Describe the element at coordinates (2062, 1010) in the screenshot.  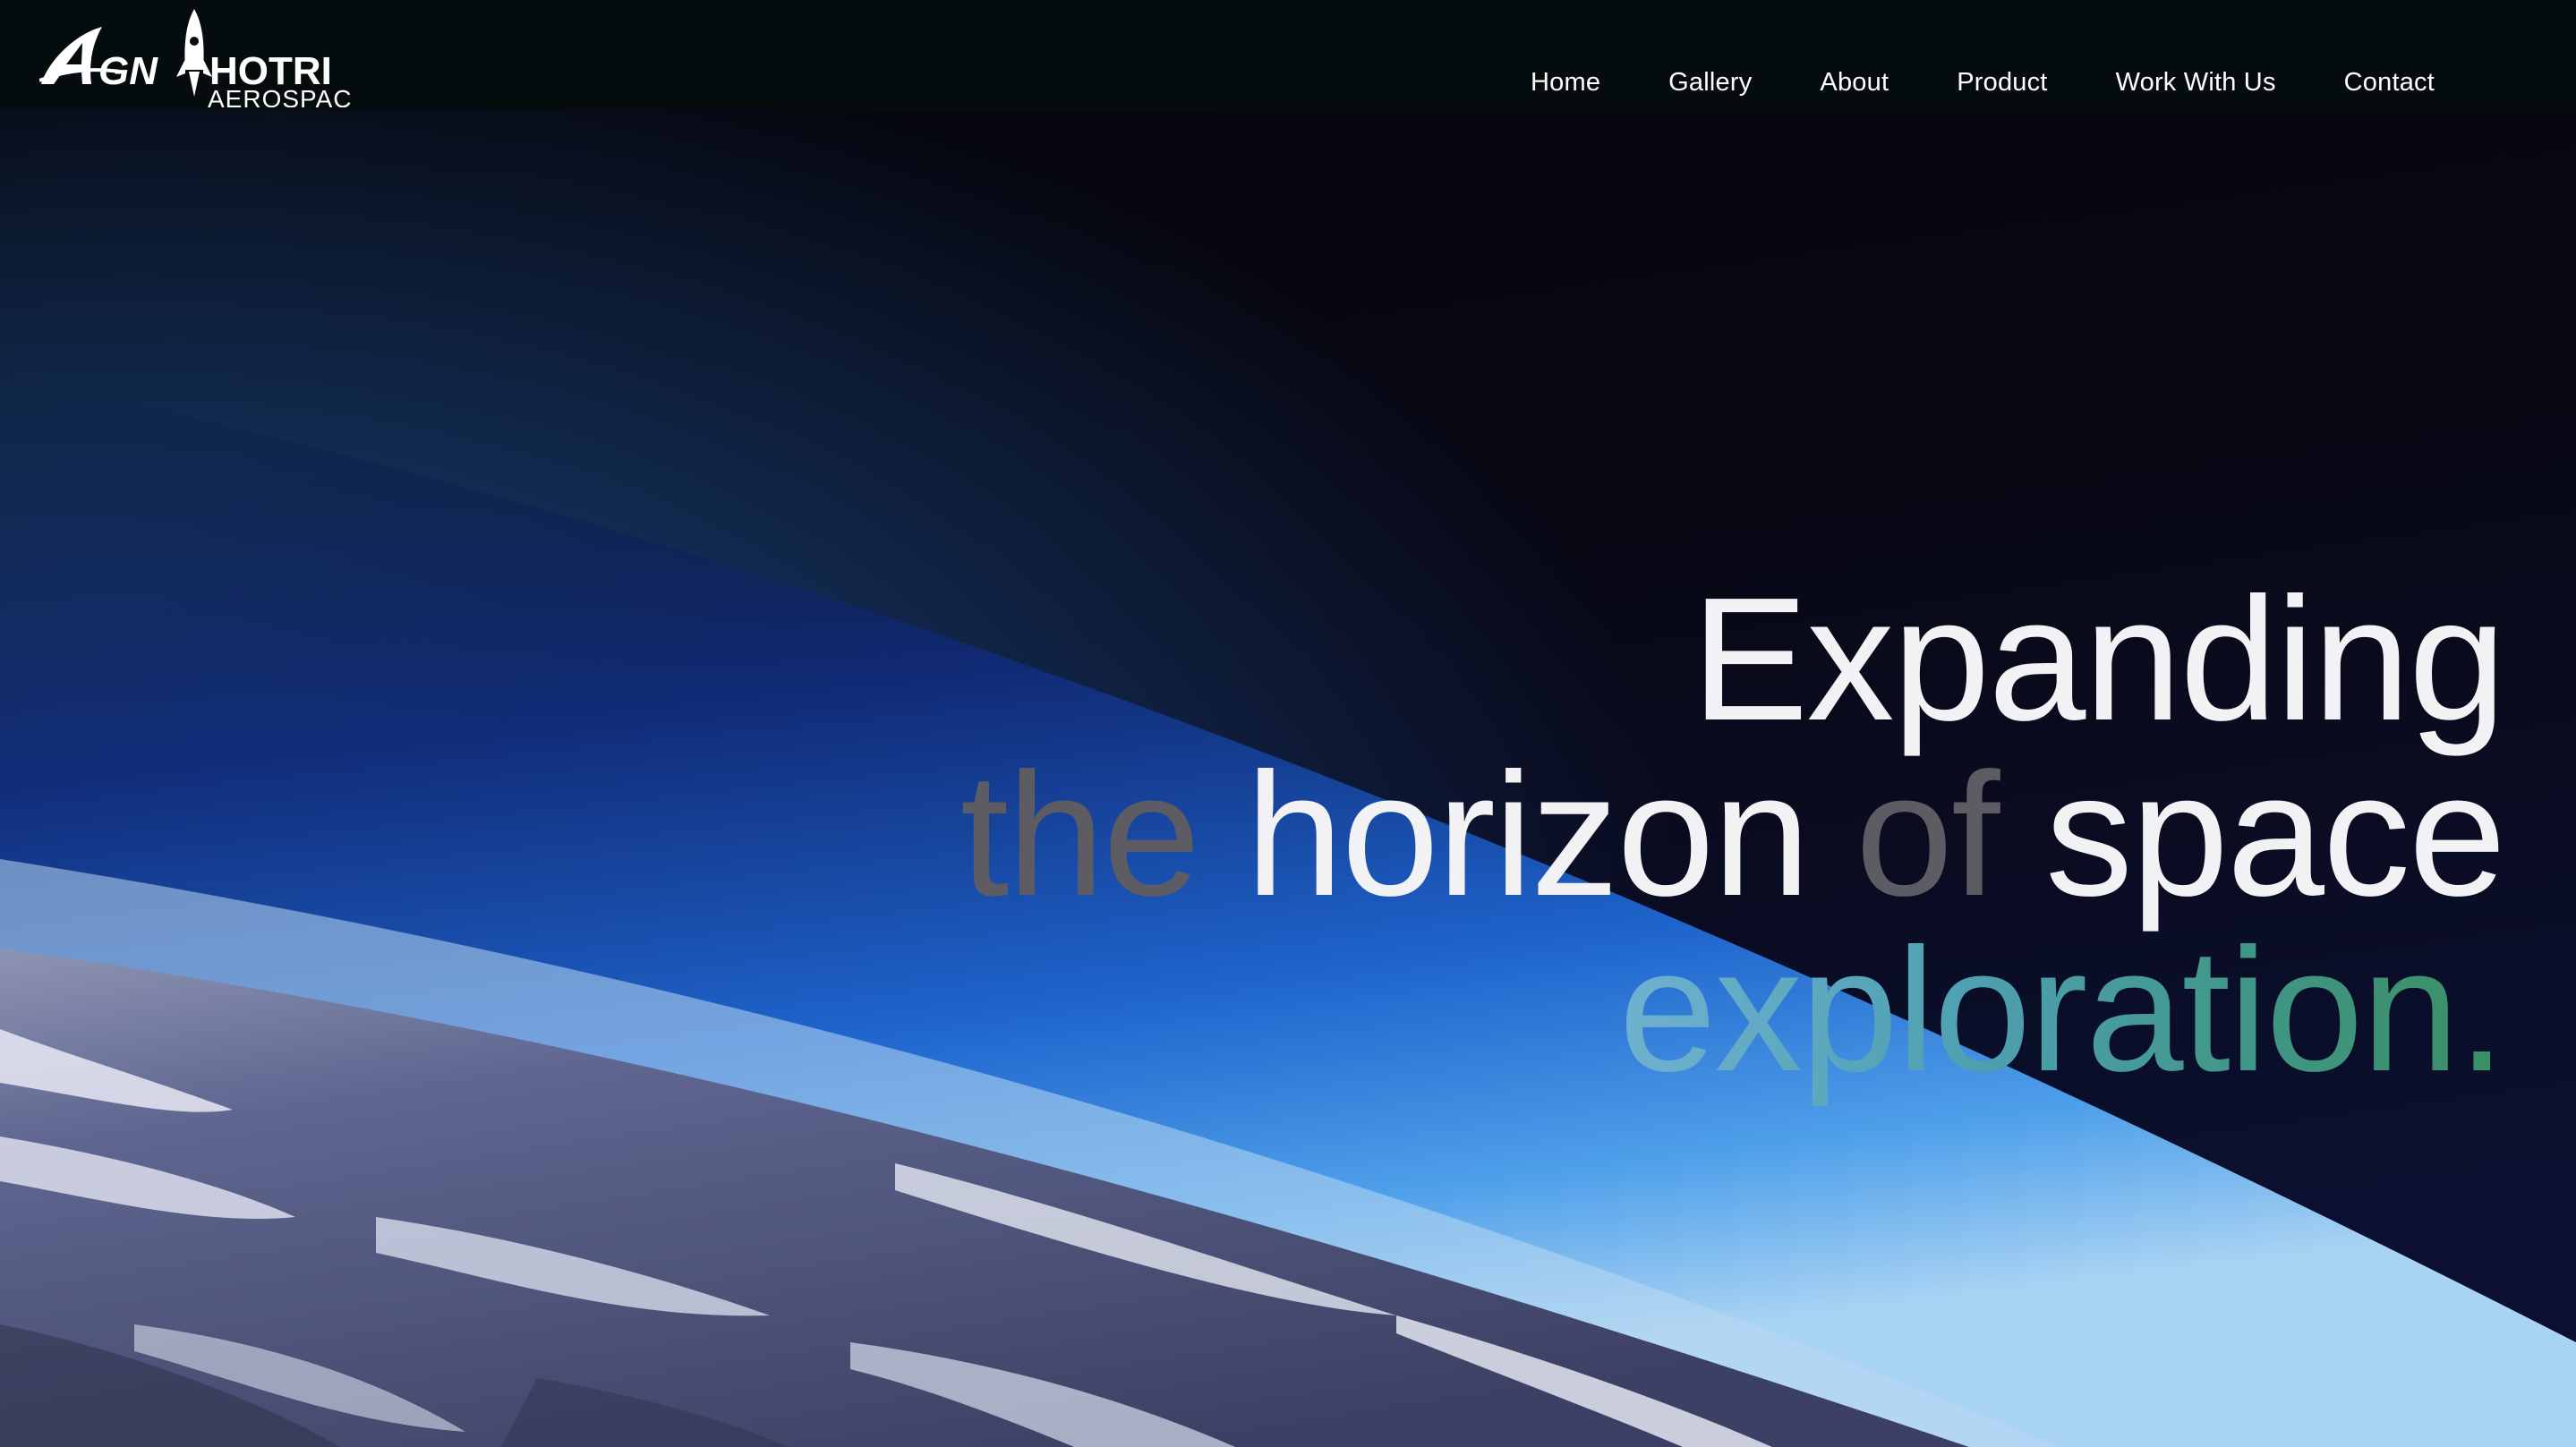
I see `headline-word-exploration: exploration.` at that location.